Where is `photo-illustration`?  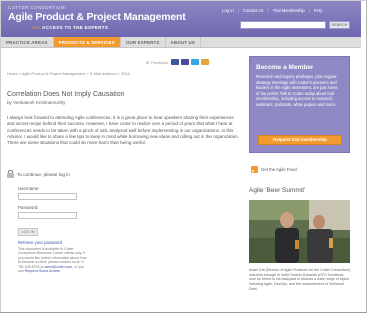 photo-illustration is located at coordinates (299, 231).